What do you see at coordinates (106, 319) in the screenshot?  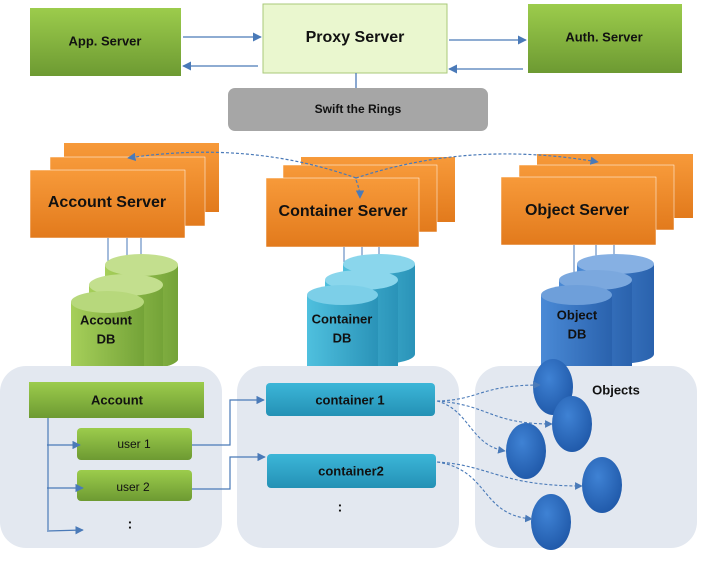 I see `account-db-label-line1: Account` at bounding box center [106, 319].